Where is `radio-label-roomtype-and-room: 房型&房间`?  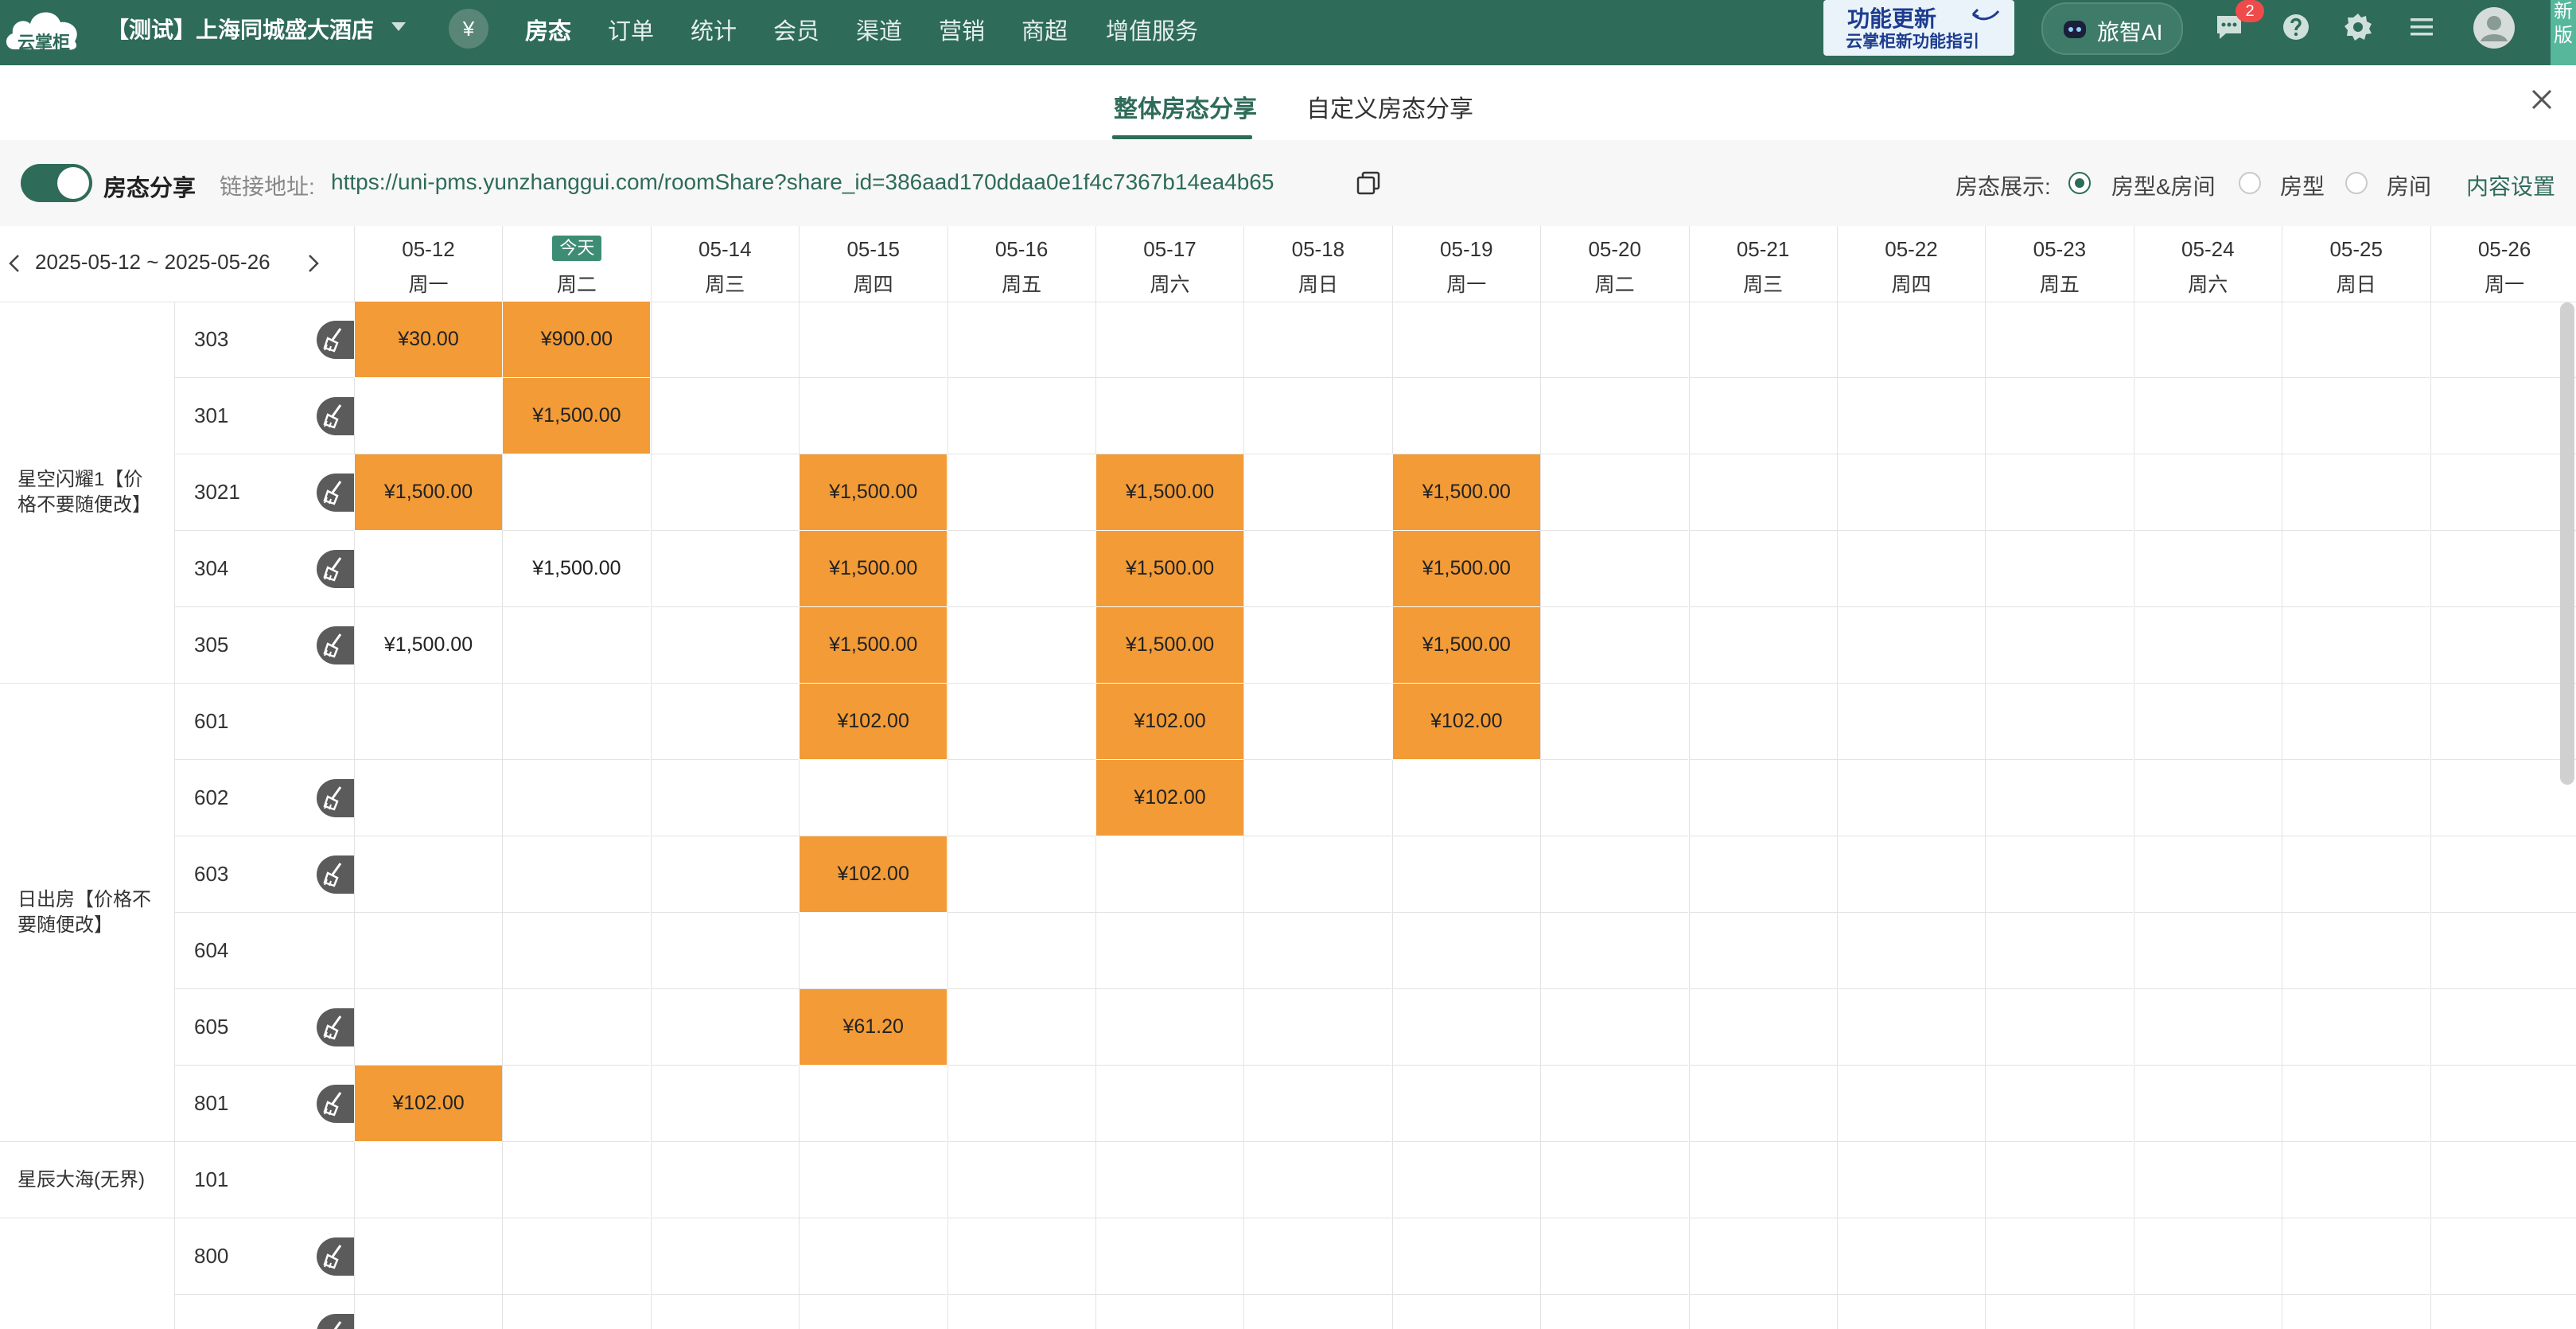 radio-label-roomtype-and-room: 房型&房间 is located at coordinates (2164, 185).